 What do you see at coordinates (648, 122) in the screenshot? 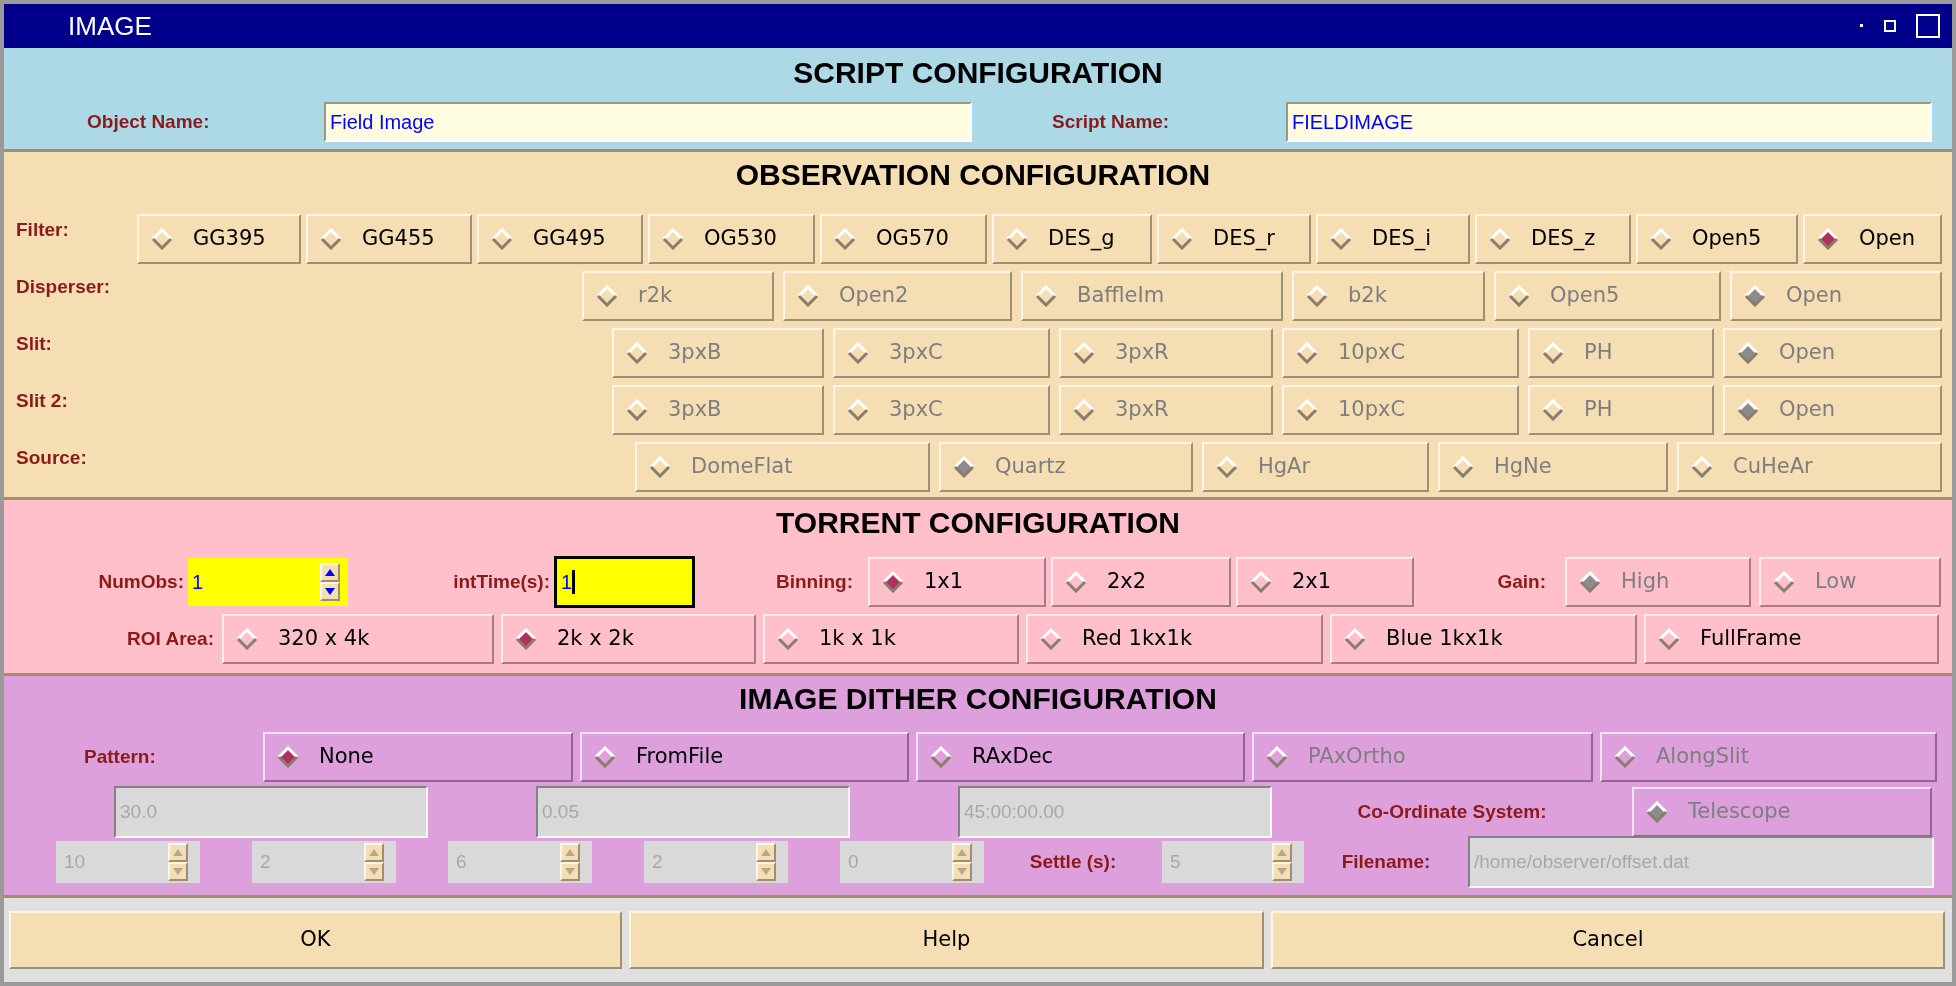
I see `text-field: Field Image` at bounding box center [648, 122].